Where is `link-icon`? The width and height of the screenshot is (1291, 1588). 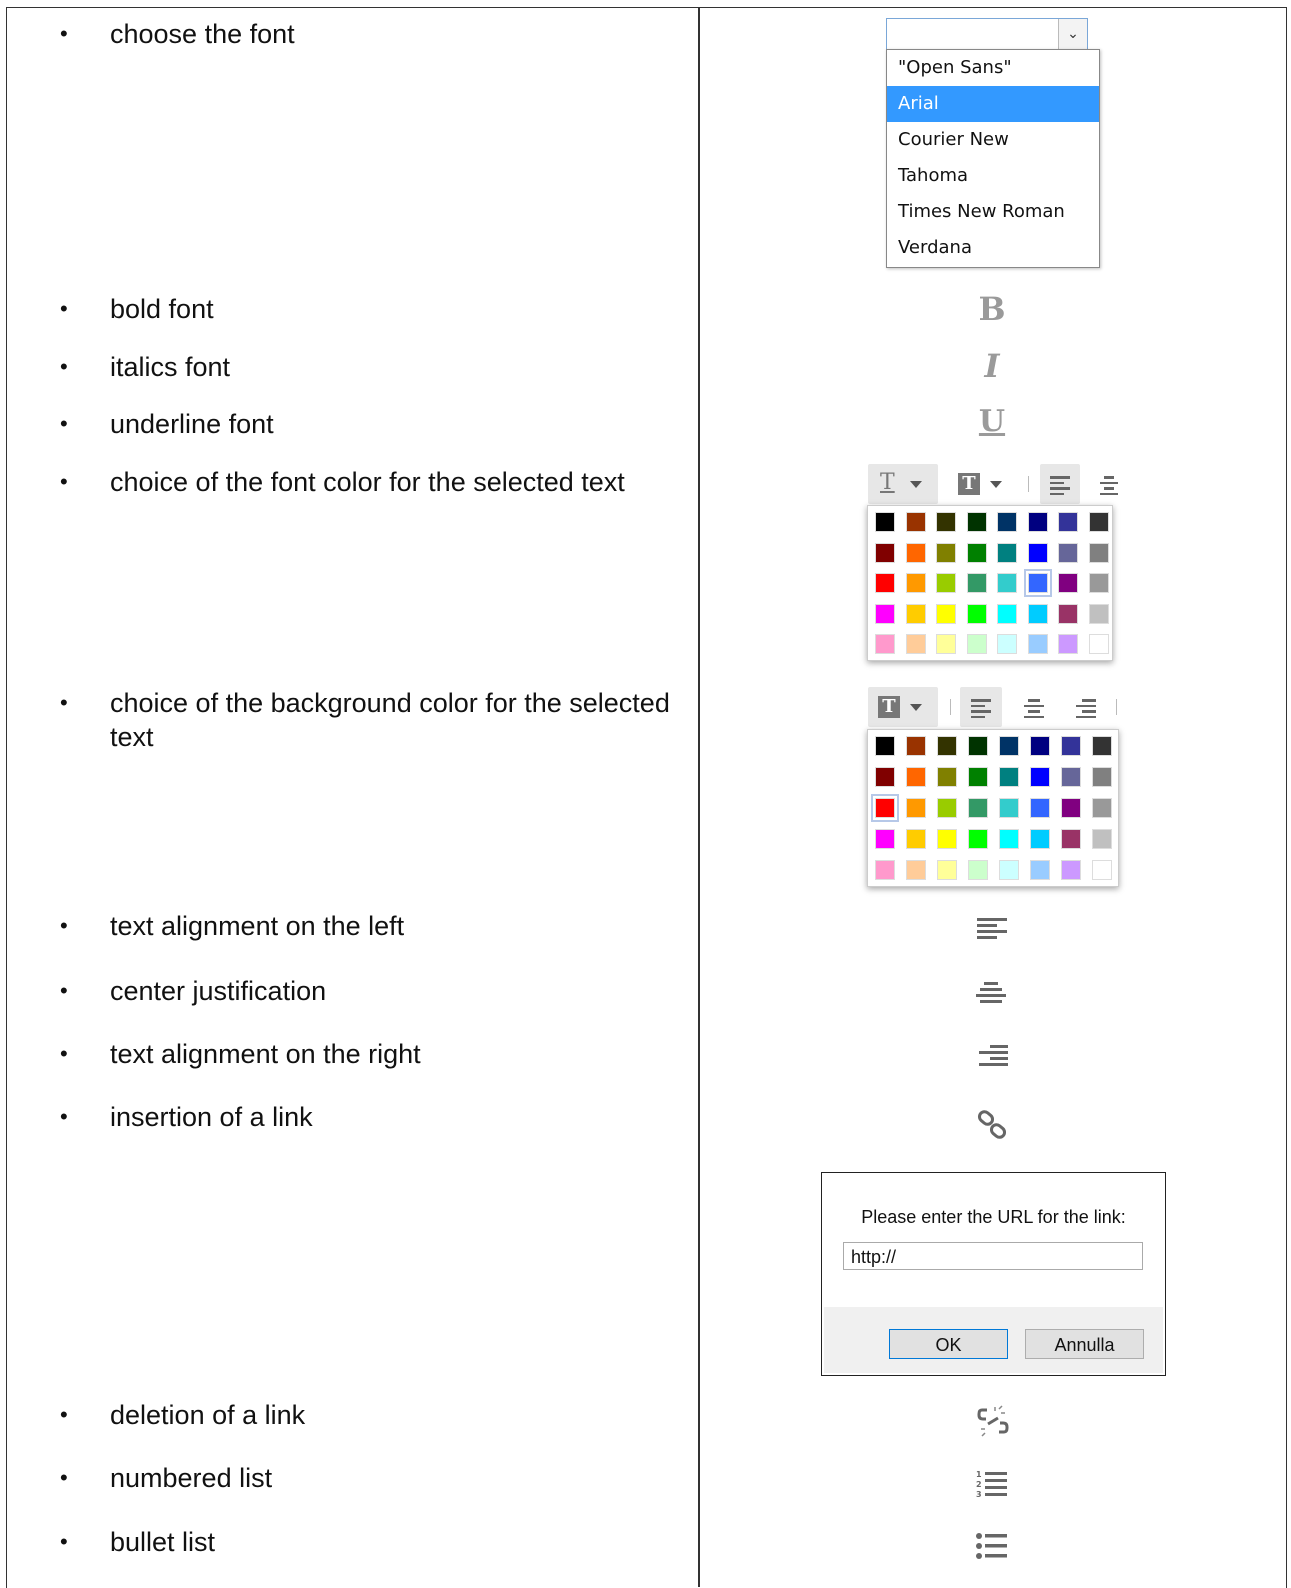
link-icon is located at coordinates (993, 1126).